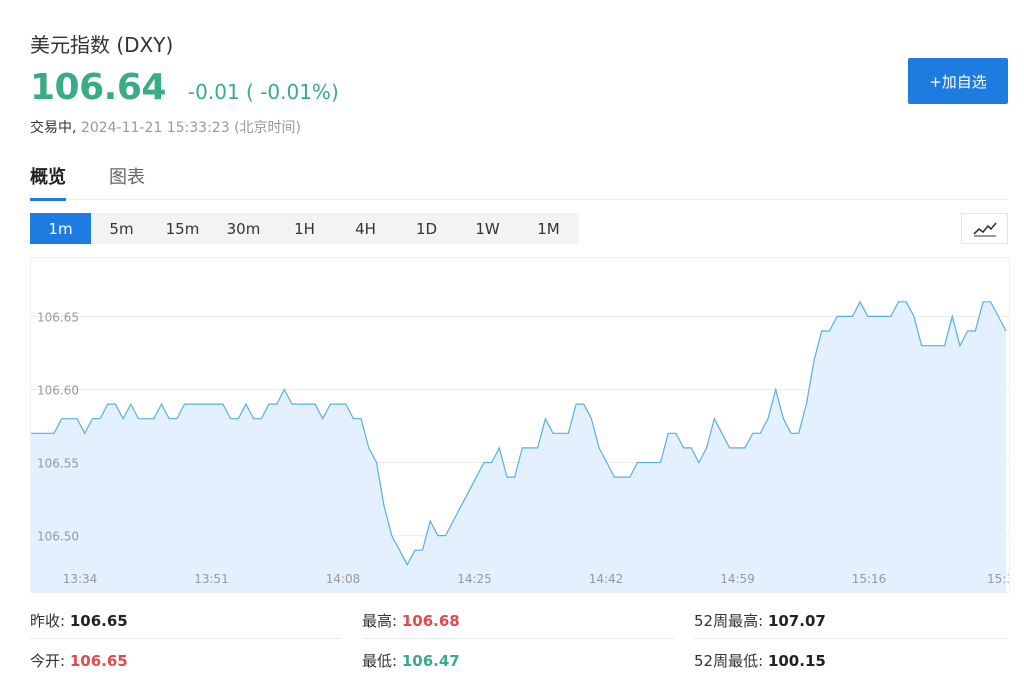  Describe the element at coordinates (519, 182) in the screenshot. I see `tab-bar: 概览 图表` at that location.